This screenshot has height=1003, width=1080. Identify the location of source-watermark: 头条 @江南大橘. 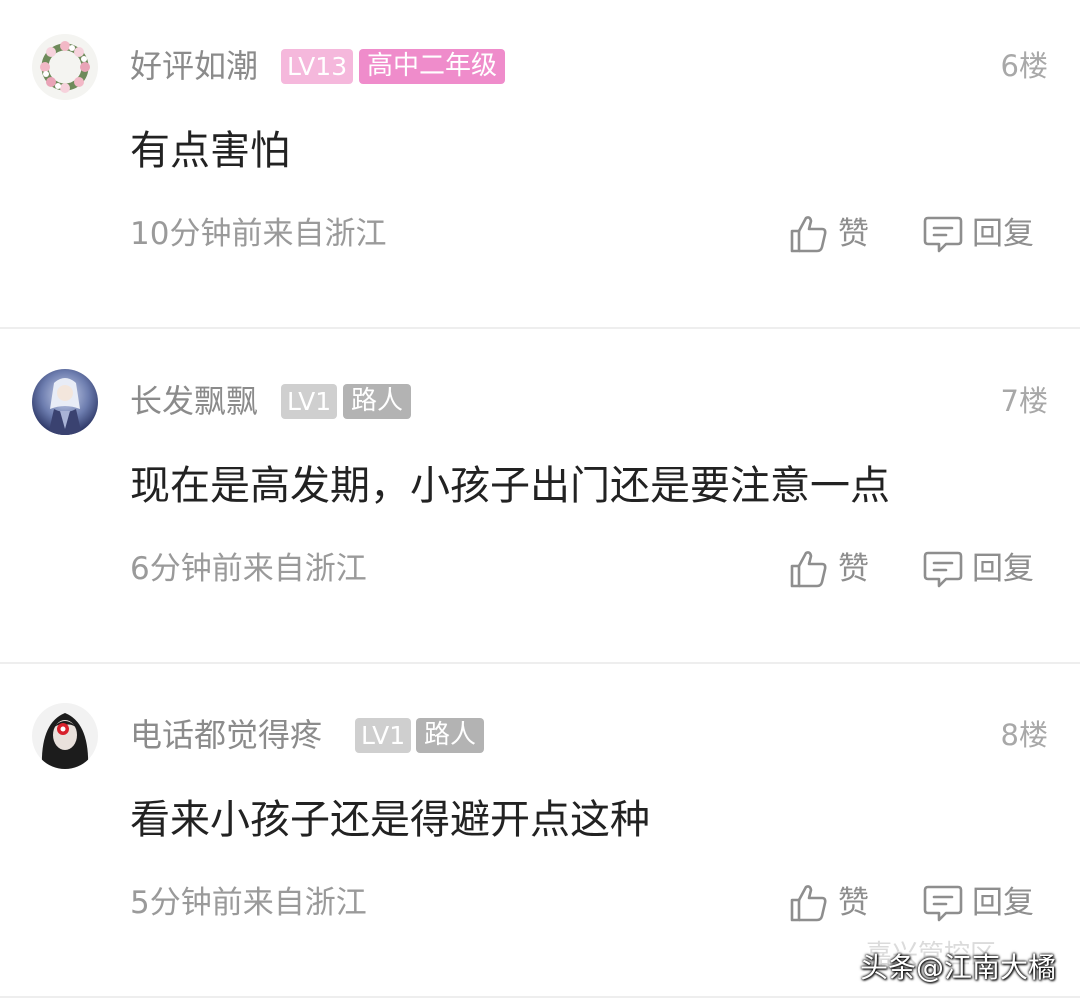
(958, 966).